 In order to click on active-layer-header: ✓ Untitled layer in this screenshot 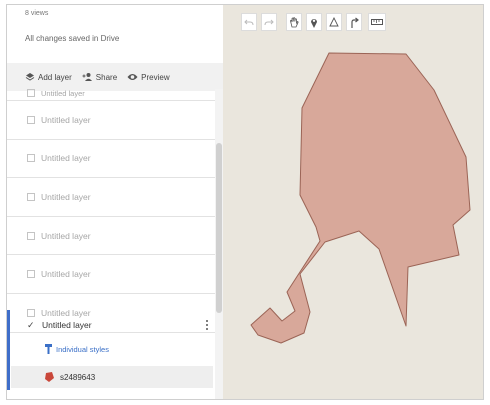, I will do `click(59, 325)`.